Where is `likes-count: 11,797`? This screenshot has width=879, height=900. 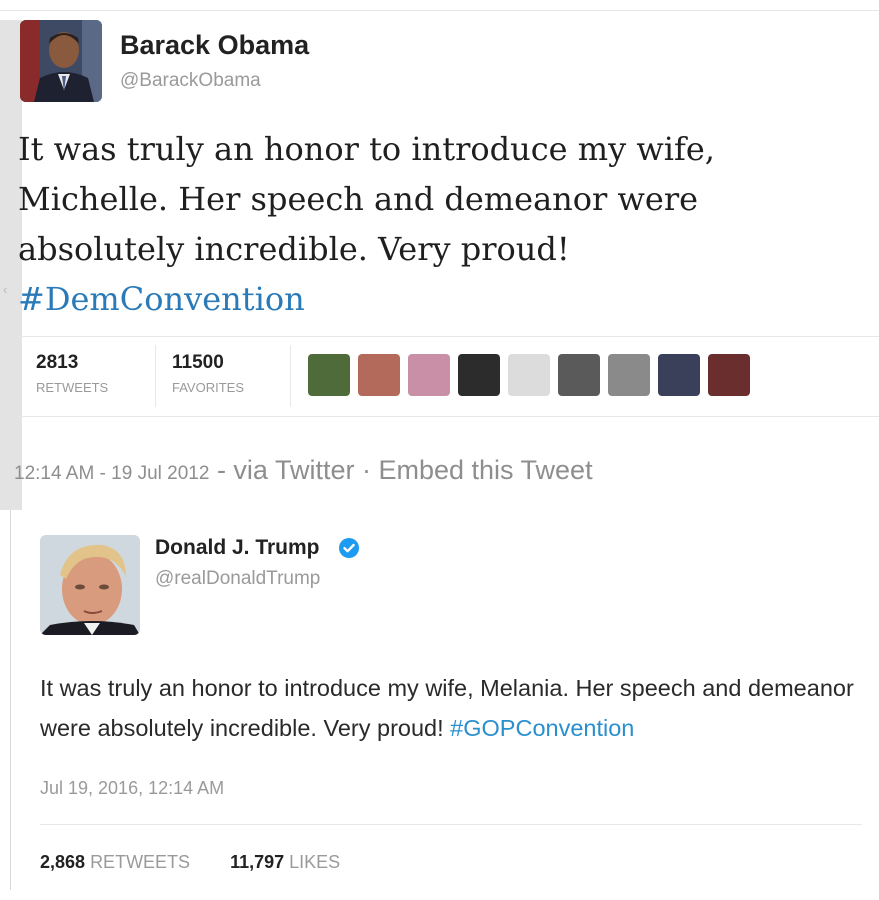 likes-count: 11,797 is located at coordinates (257, 862).